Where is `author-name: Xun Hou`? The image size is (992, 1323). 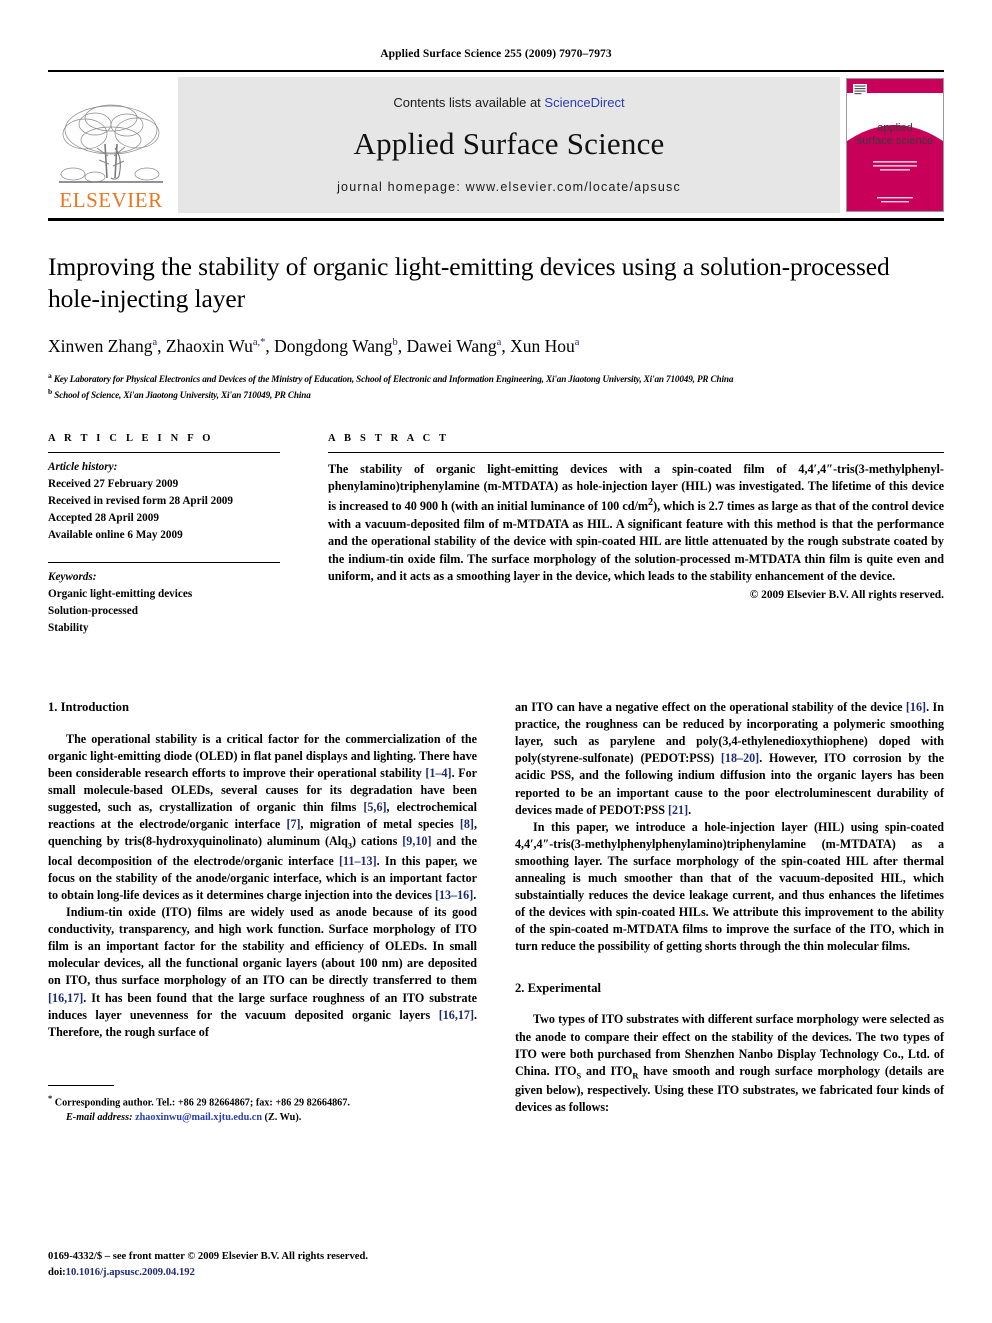
author-name: Xun Hou is located at coordinates (542, 346).